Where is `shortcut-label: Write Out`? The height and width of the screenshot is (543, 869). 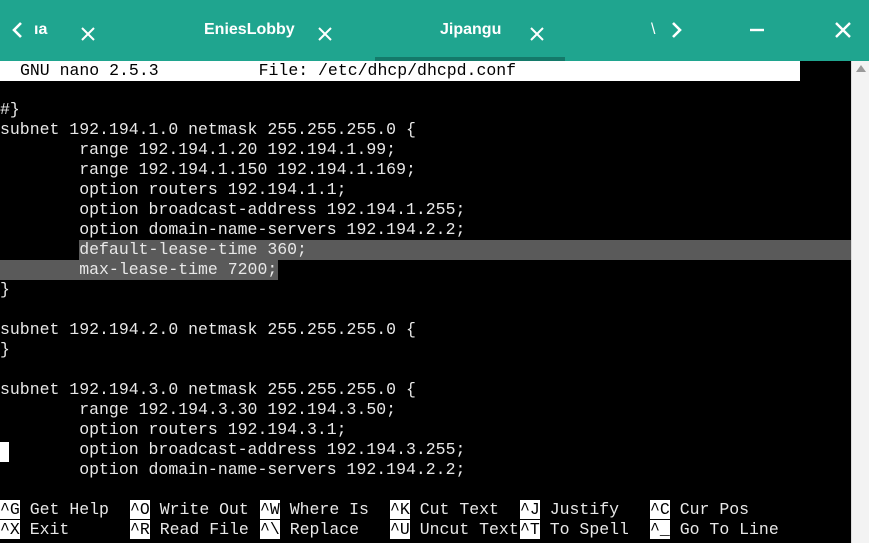
shortcut-label: Write Out is located at coordinates (204, 509).